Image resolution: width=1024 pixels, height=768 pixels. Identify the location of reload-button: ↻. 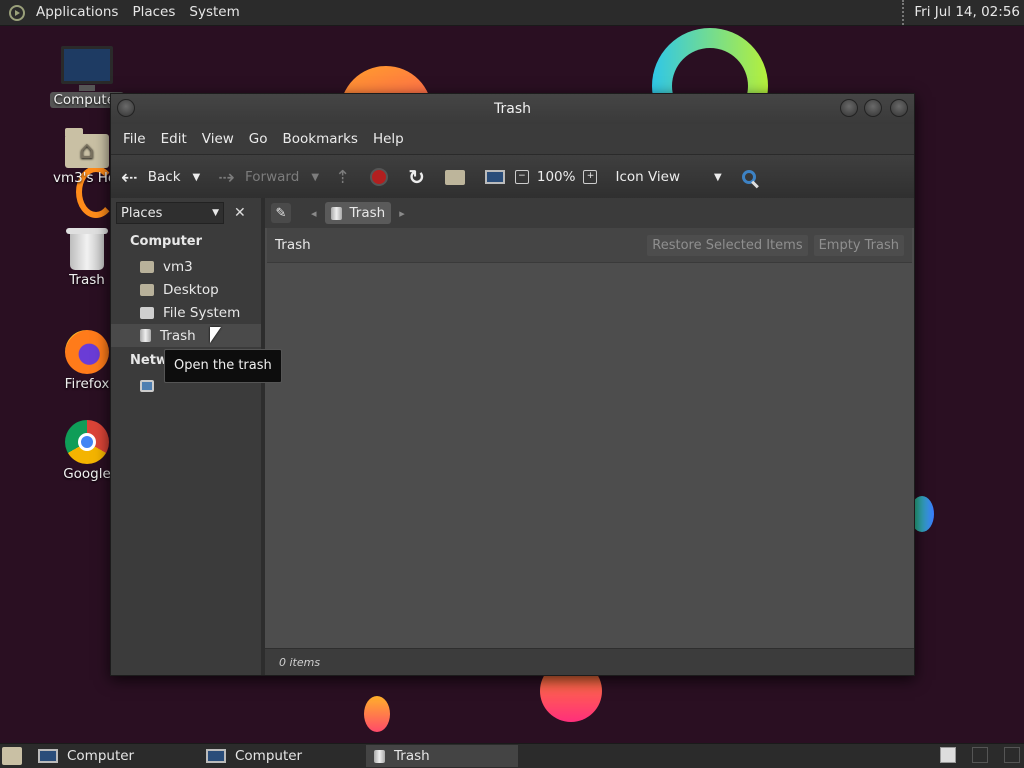
(416, 177).